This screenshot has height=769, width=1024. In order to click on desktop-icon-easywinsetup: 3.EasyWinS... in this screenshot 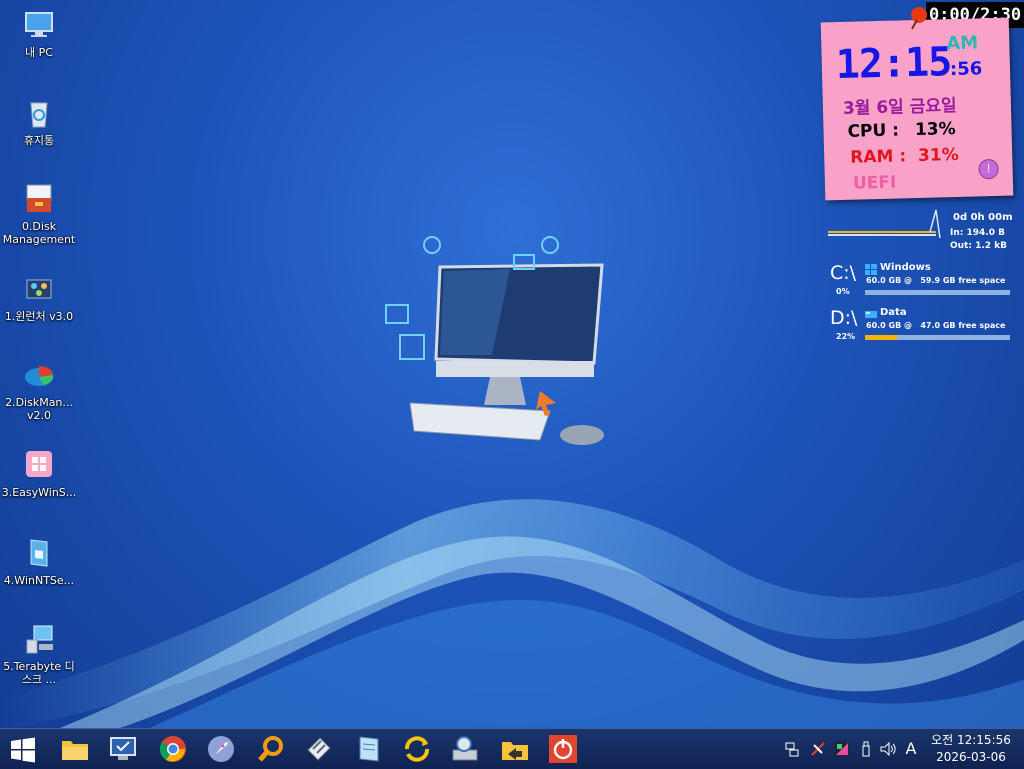, I will do `click(39, 473)`.